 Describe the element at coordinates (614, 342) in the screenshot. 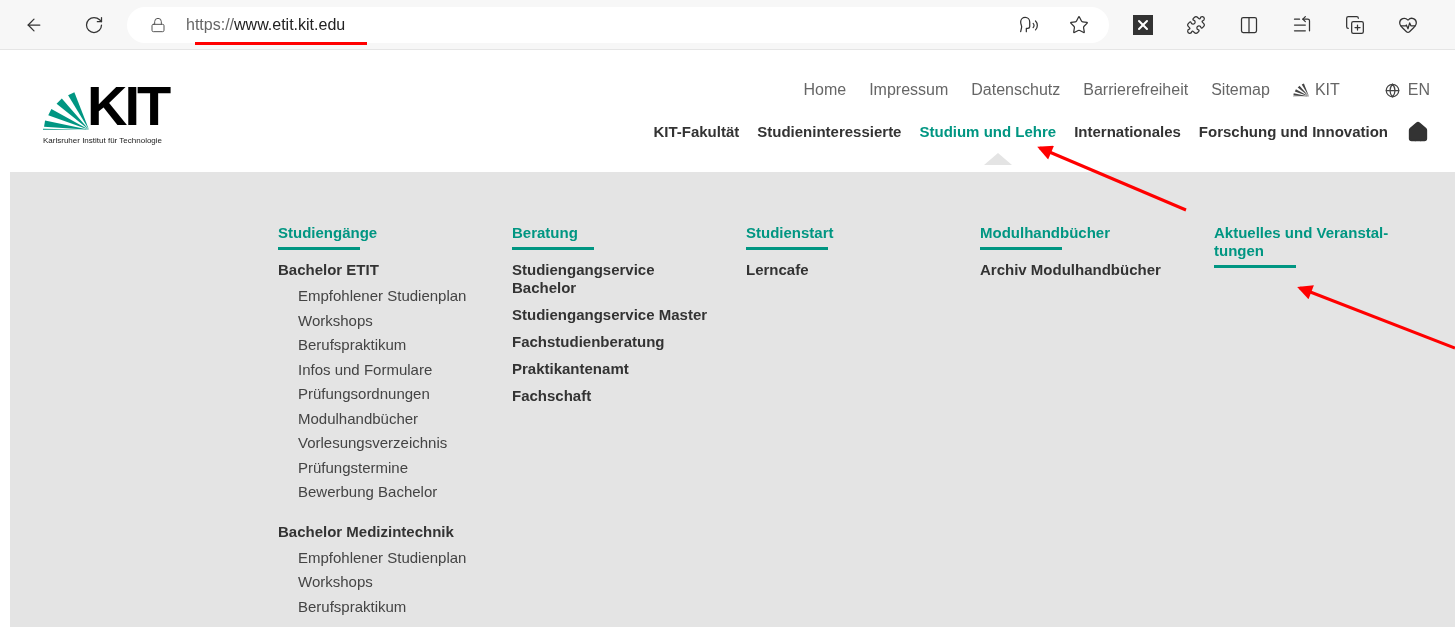

I see `menu-link: Fachstudienberatung` at that location.